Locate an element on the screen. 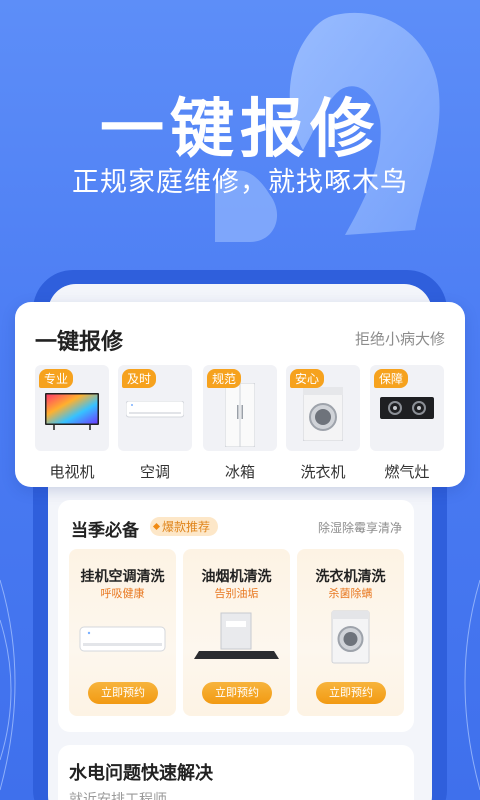  appliance-air-conditioner: 及时 空调 is located at coordinates (155, 423).